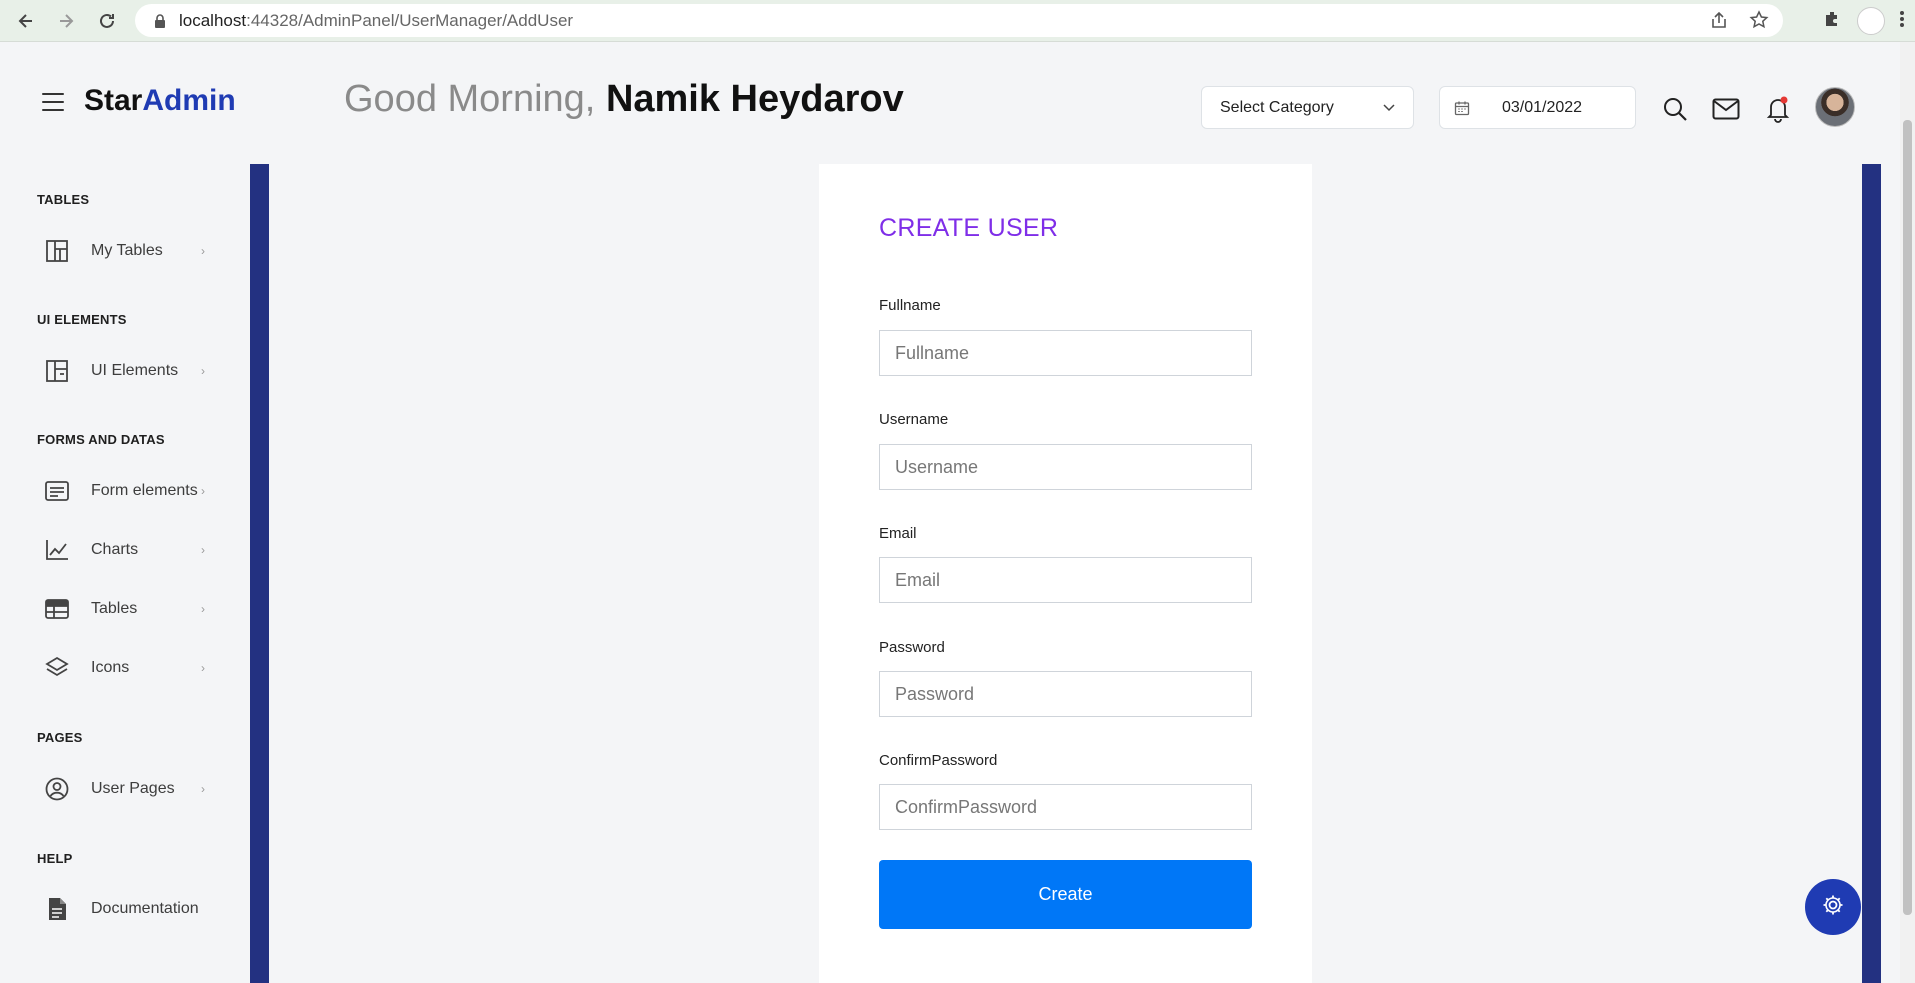  I want to click on layout-icon, so click(57, 371).